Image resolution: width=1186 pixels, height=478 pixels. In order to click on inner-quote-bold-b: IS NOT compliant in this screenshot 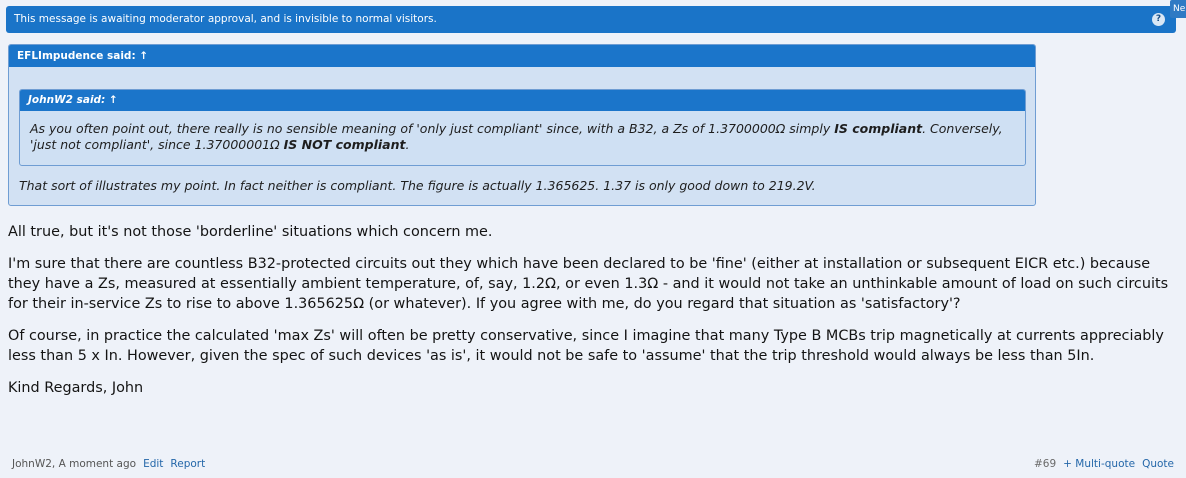, I will do `click(344, 144)`.